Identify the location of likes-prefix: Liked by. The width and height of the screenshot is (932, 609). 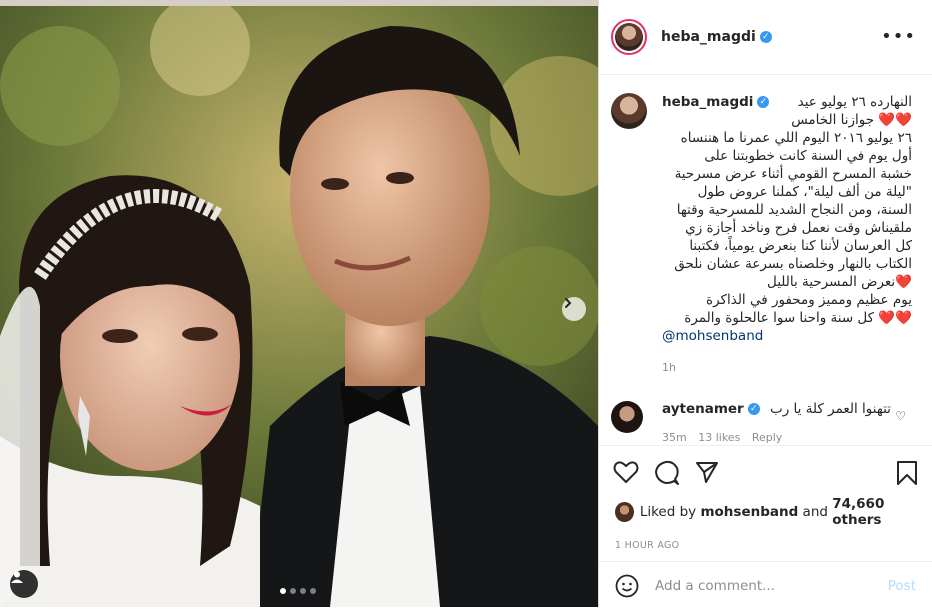
(670, 512).